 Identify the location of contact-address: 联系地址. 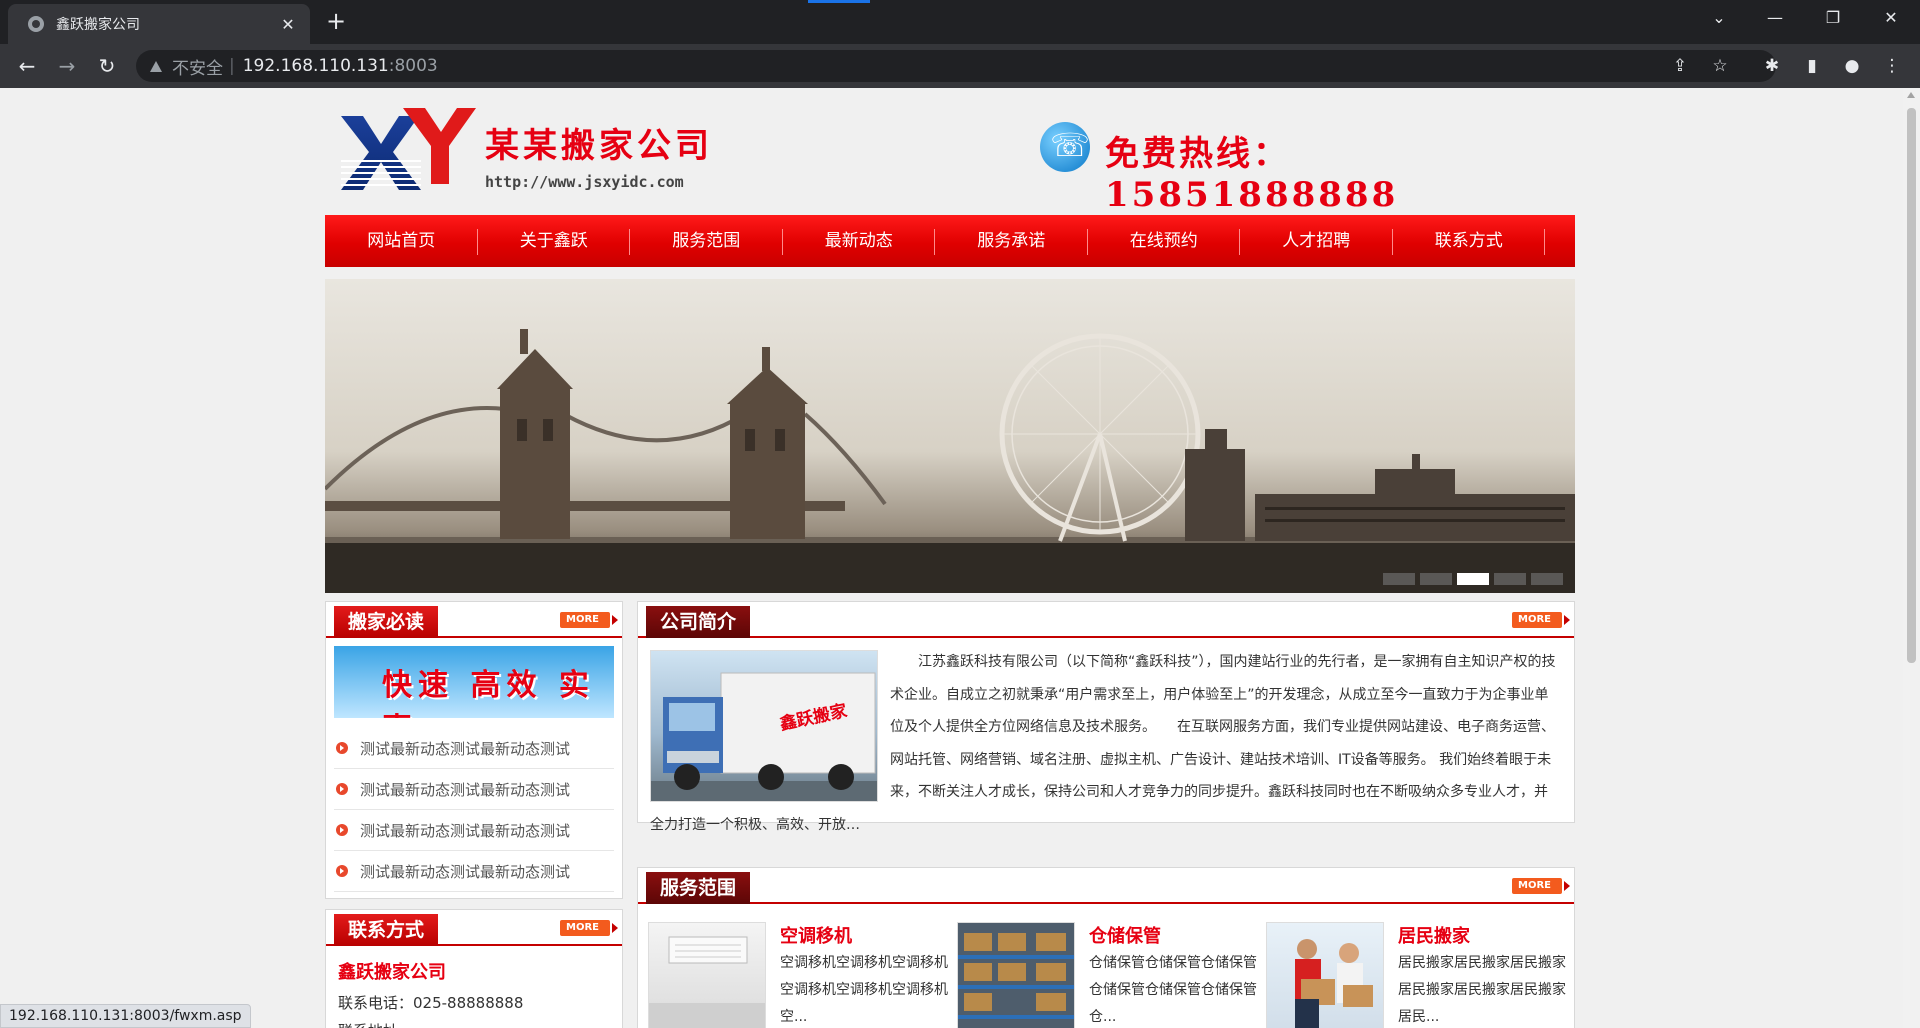
(368, 1024).